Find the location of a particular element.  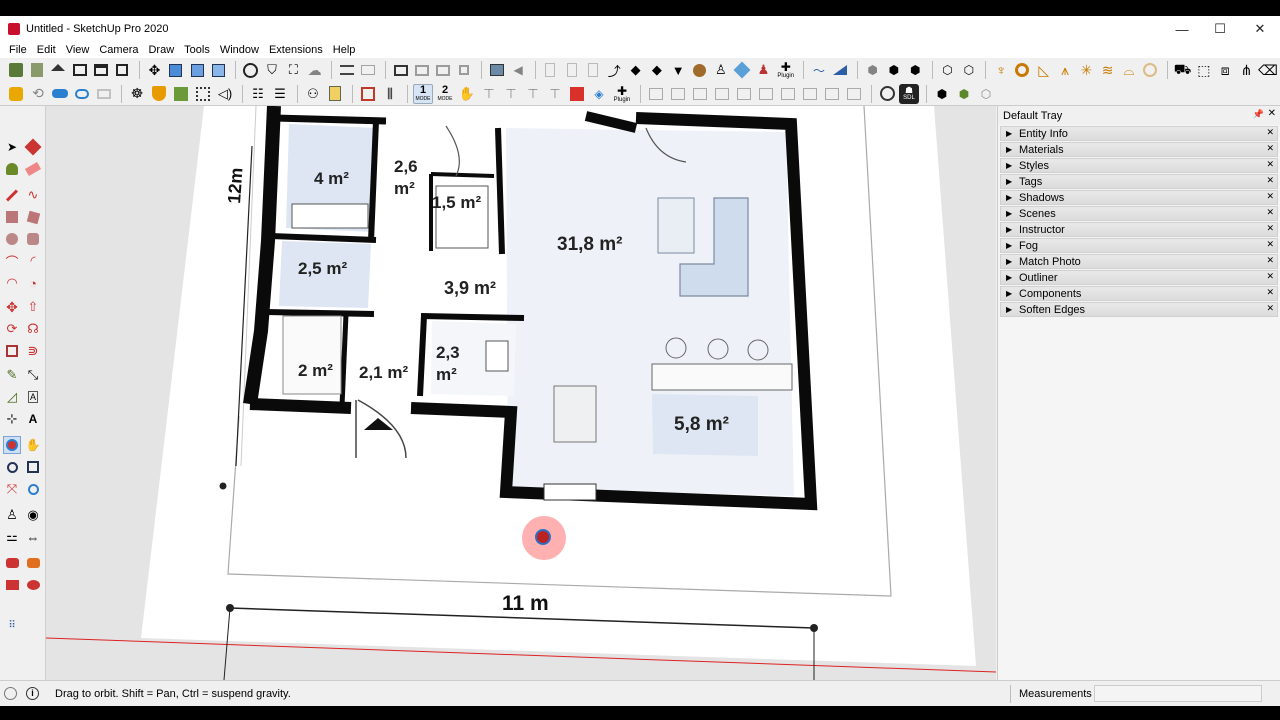

terrain-button is located at coordinates (181, 94).